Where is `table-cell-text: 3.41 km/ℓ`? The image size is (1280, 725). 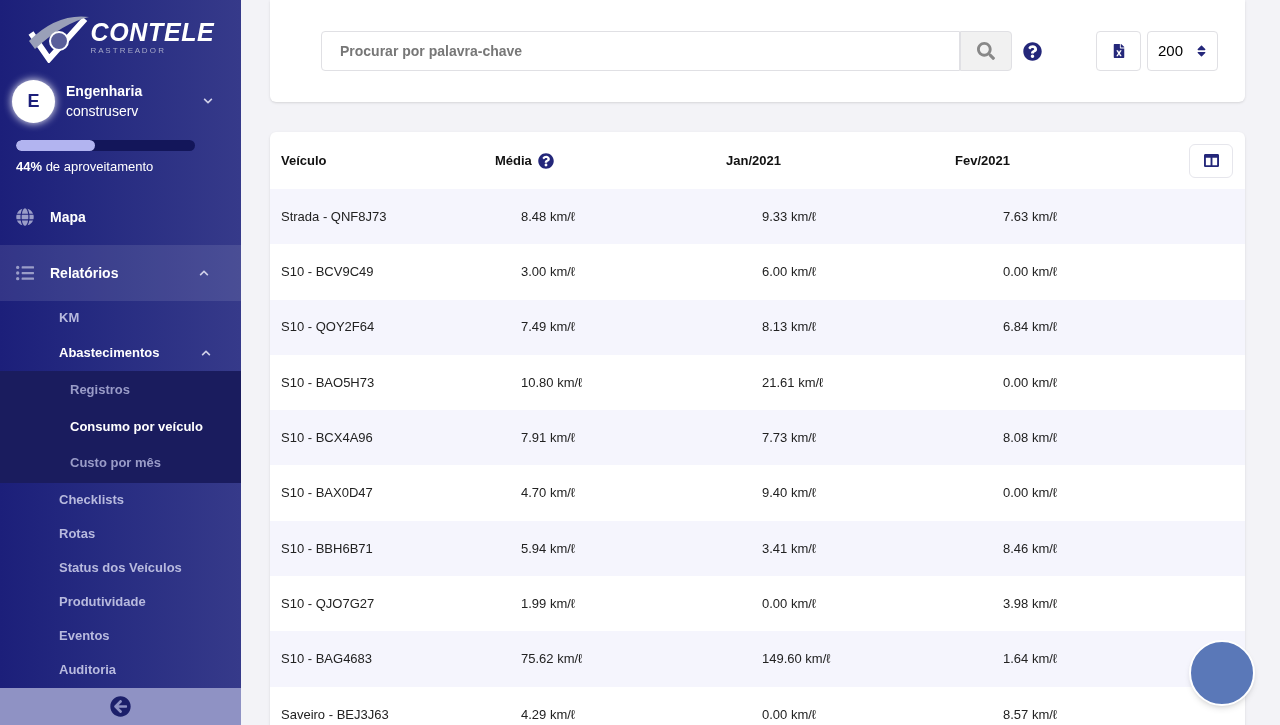 table-cell-text: 3.41 km/ℓ is located at coordinates (789, 548).